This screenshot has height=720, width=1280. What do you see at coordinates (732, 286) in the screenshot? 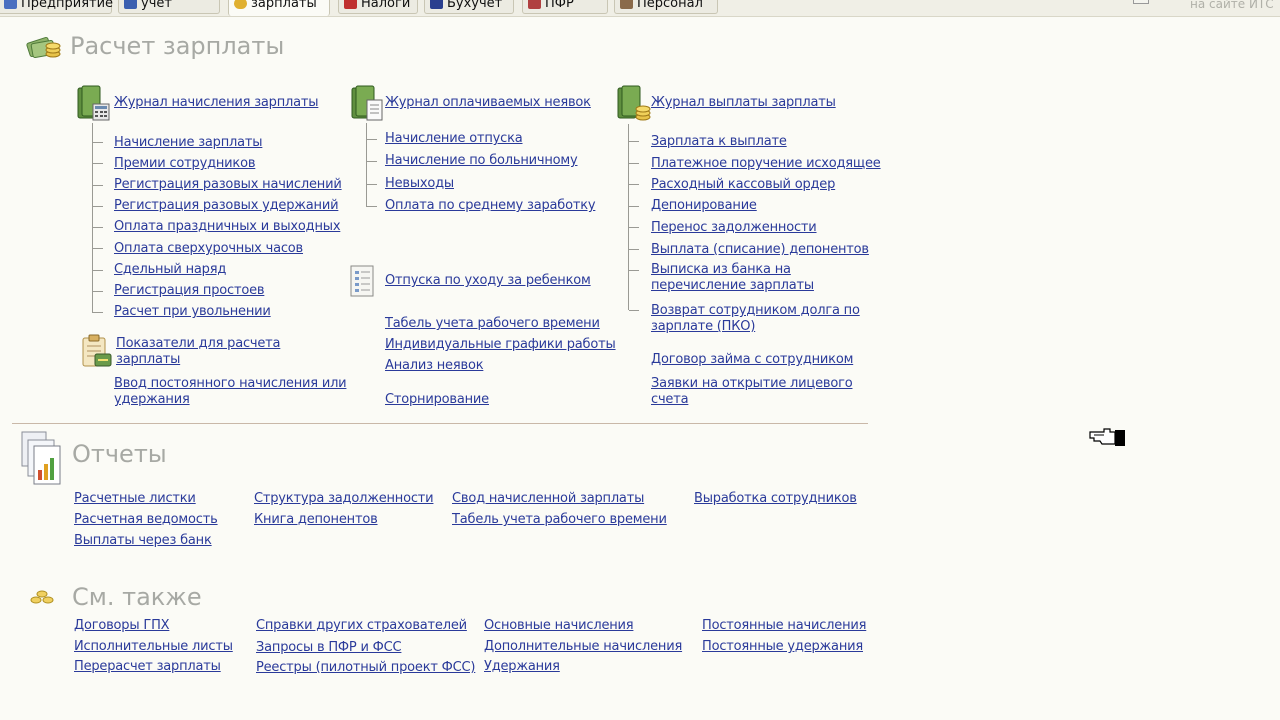
I see `bank-statement-link-line2: перечисление зарплаты` at bounding box center [732, 286].